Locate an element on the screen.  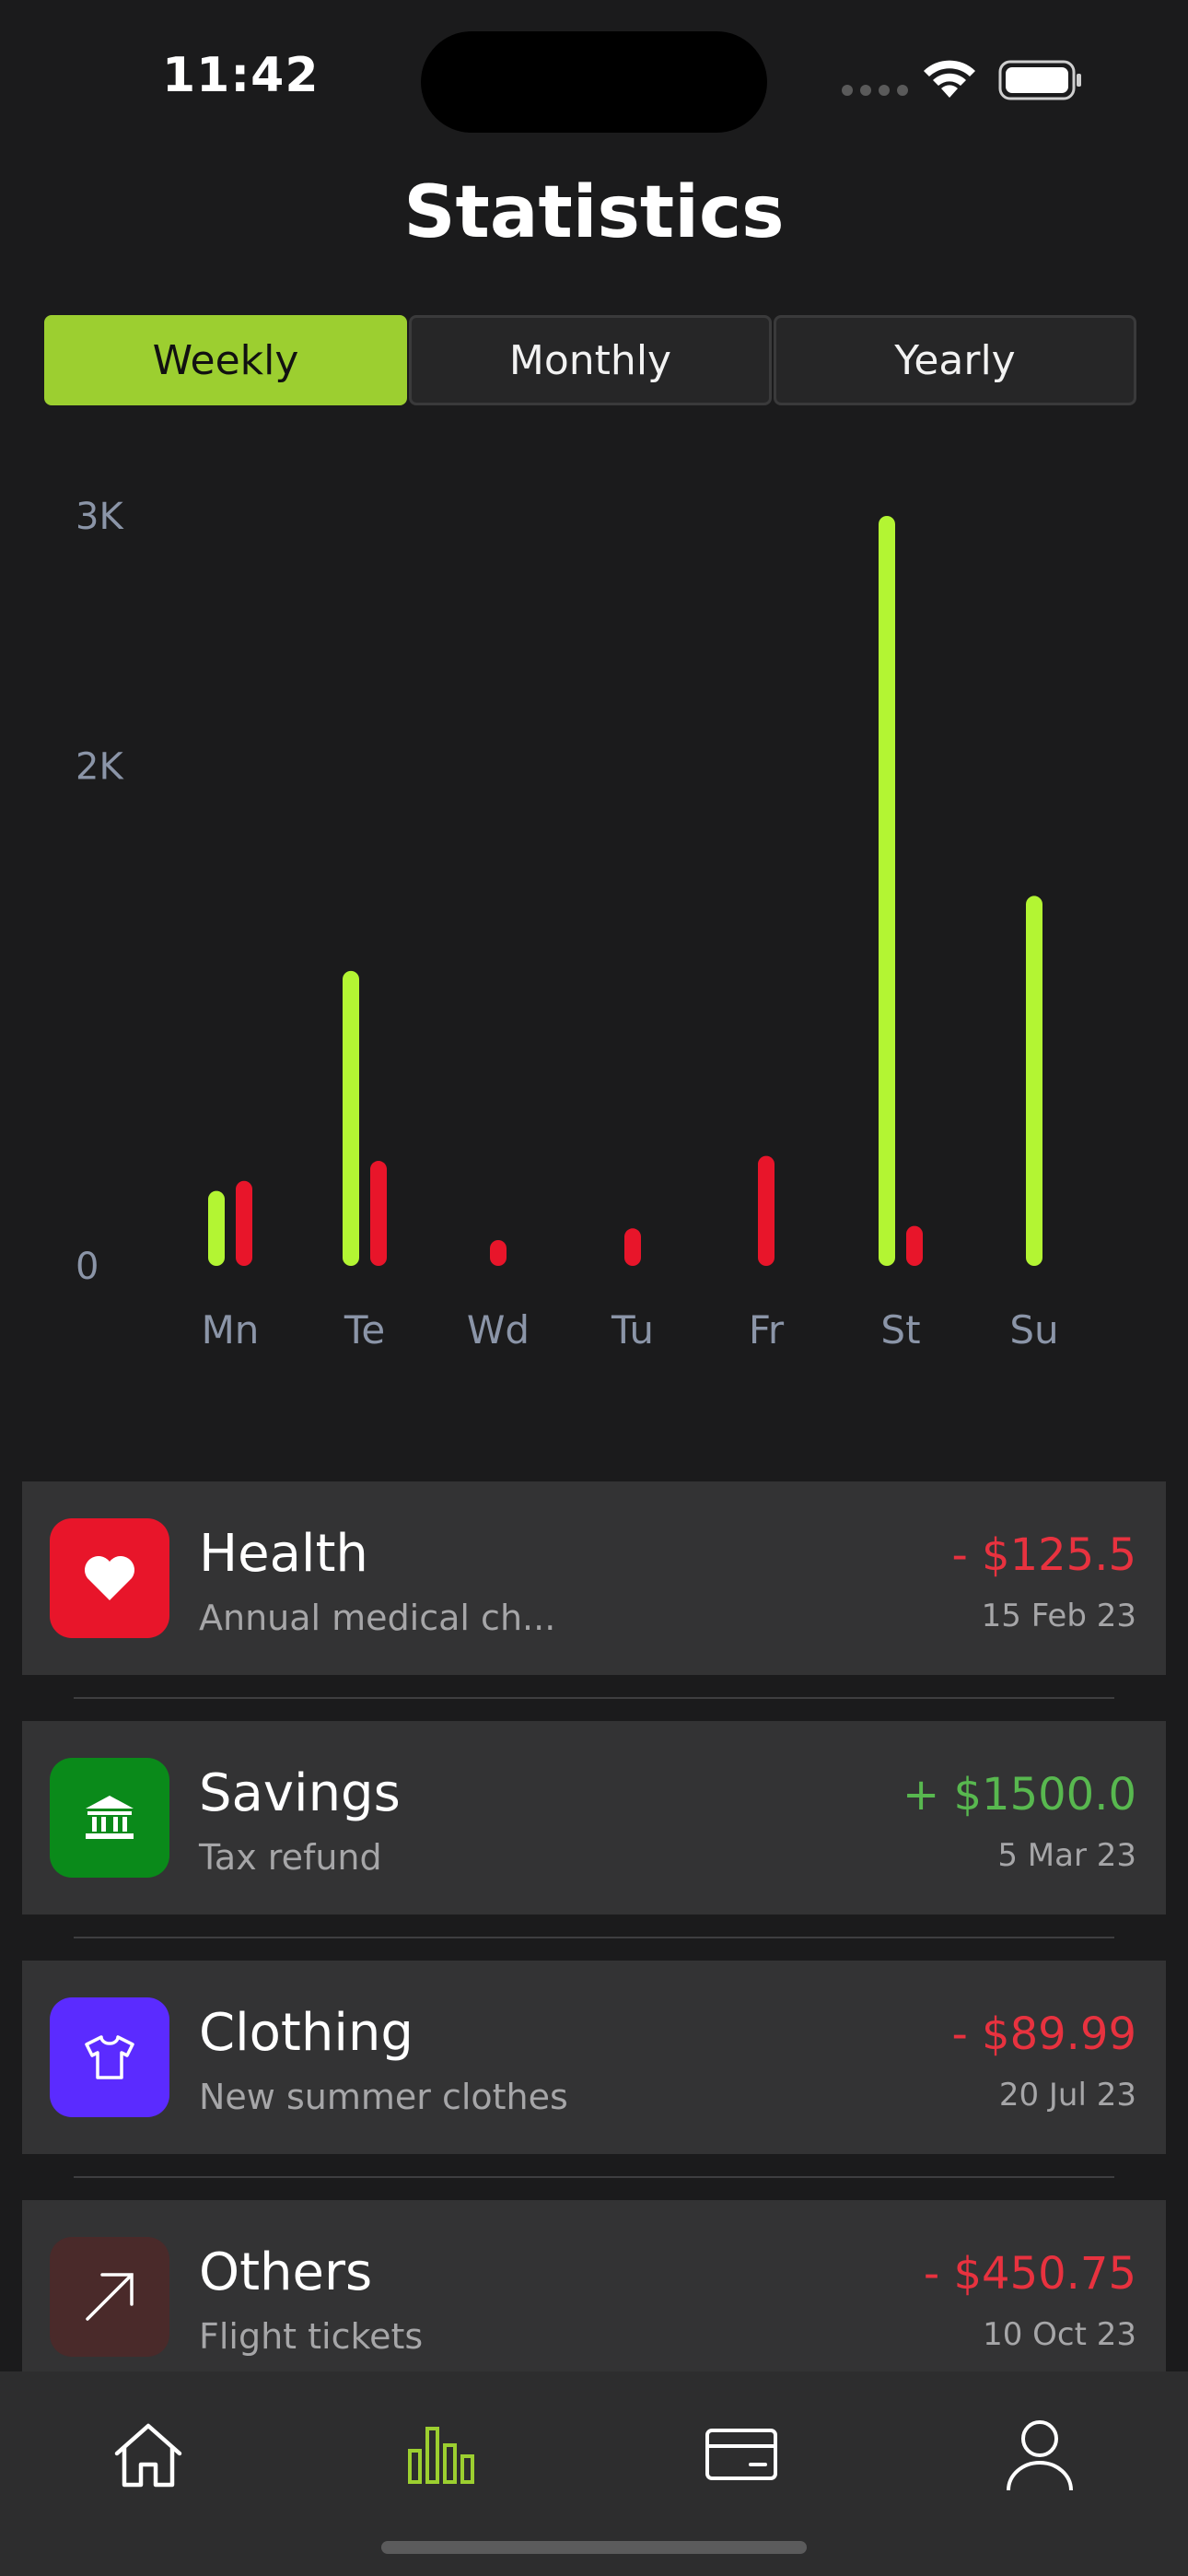
x-tick-label: Wd is located at coordinates (499, 1329).